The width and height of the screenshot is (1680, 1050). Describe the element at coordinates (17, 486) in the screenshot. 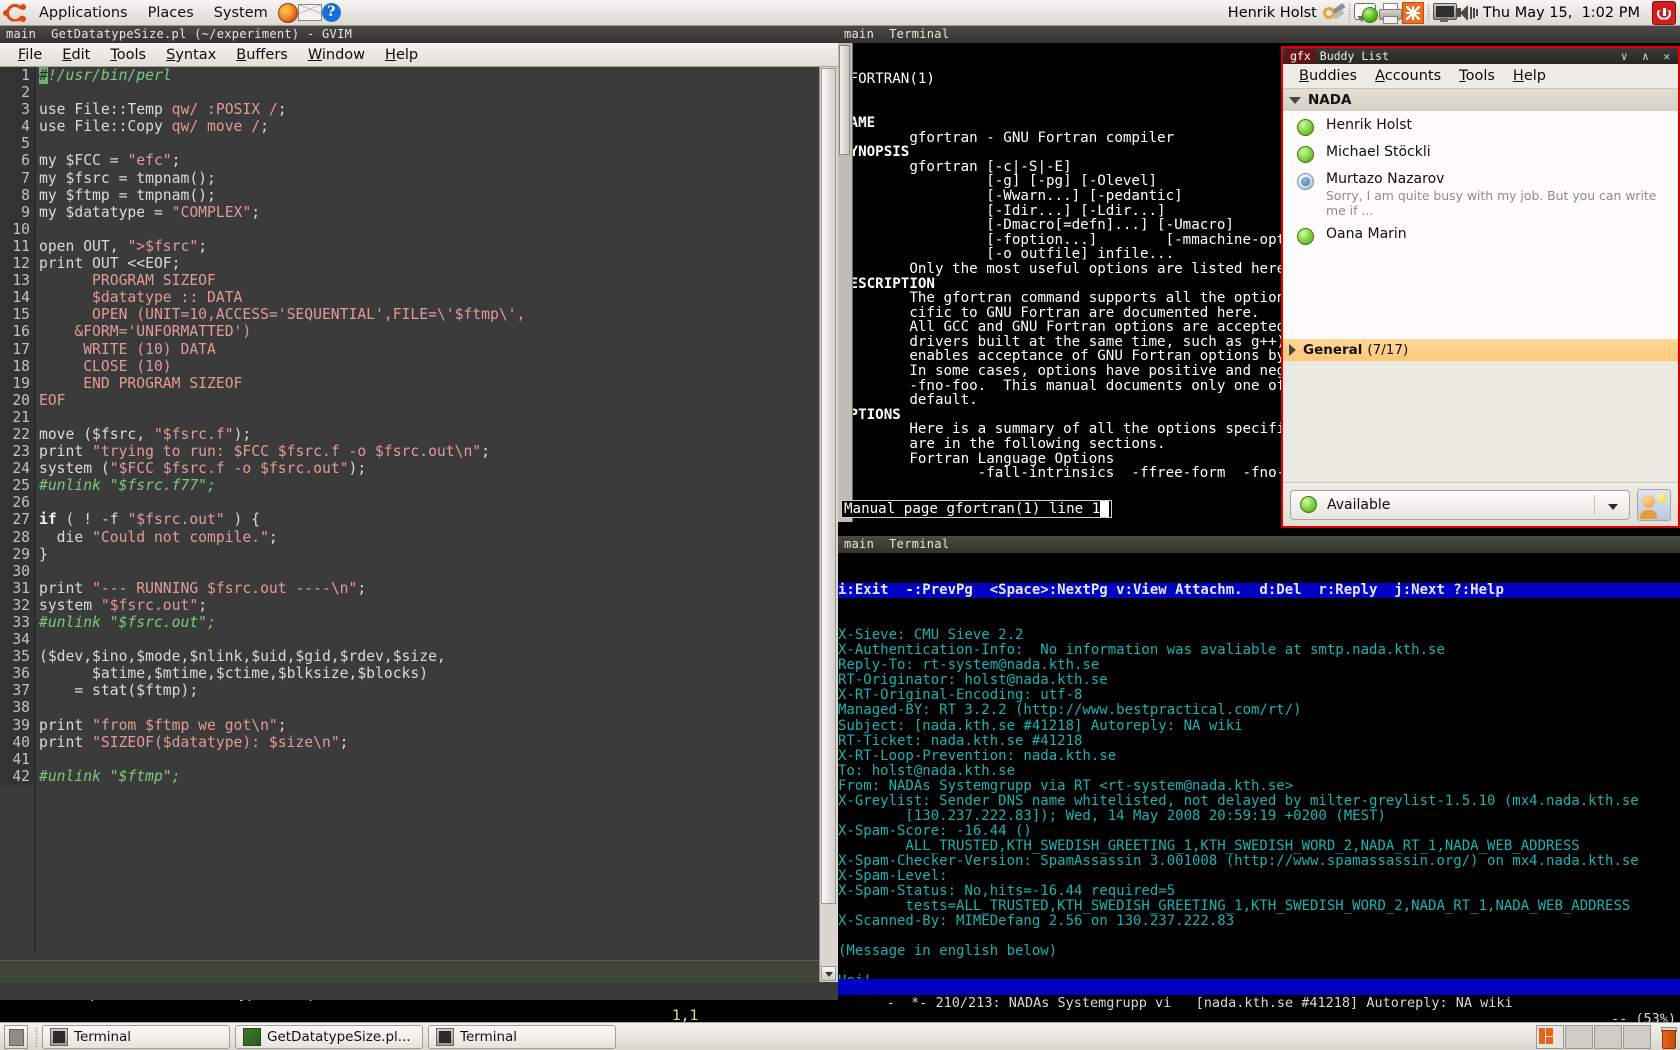

I see `line-number: 25` at that location.